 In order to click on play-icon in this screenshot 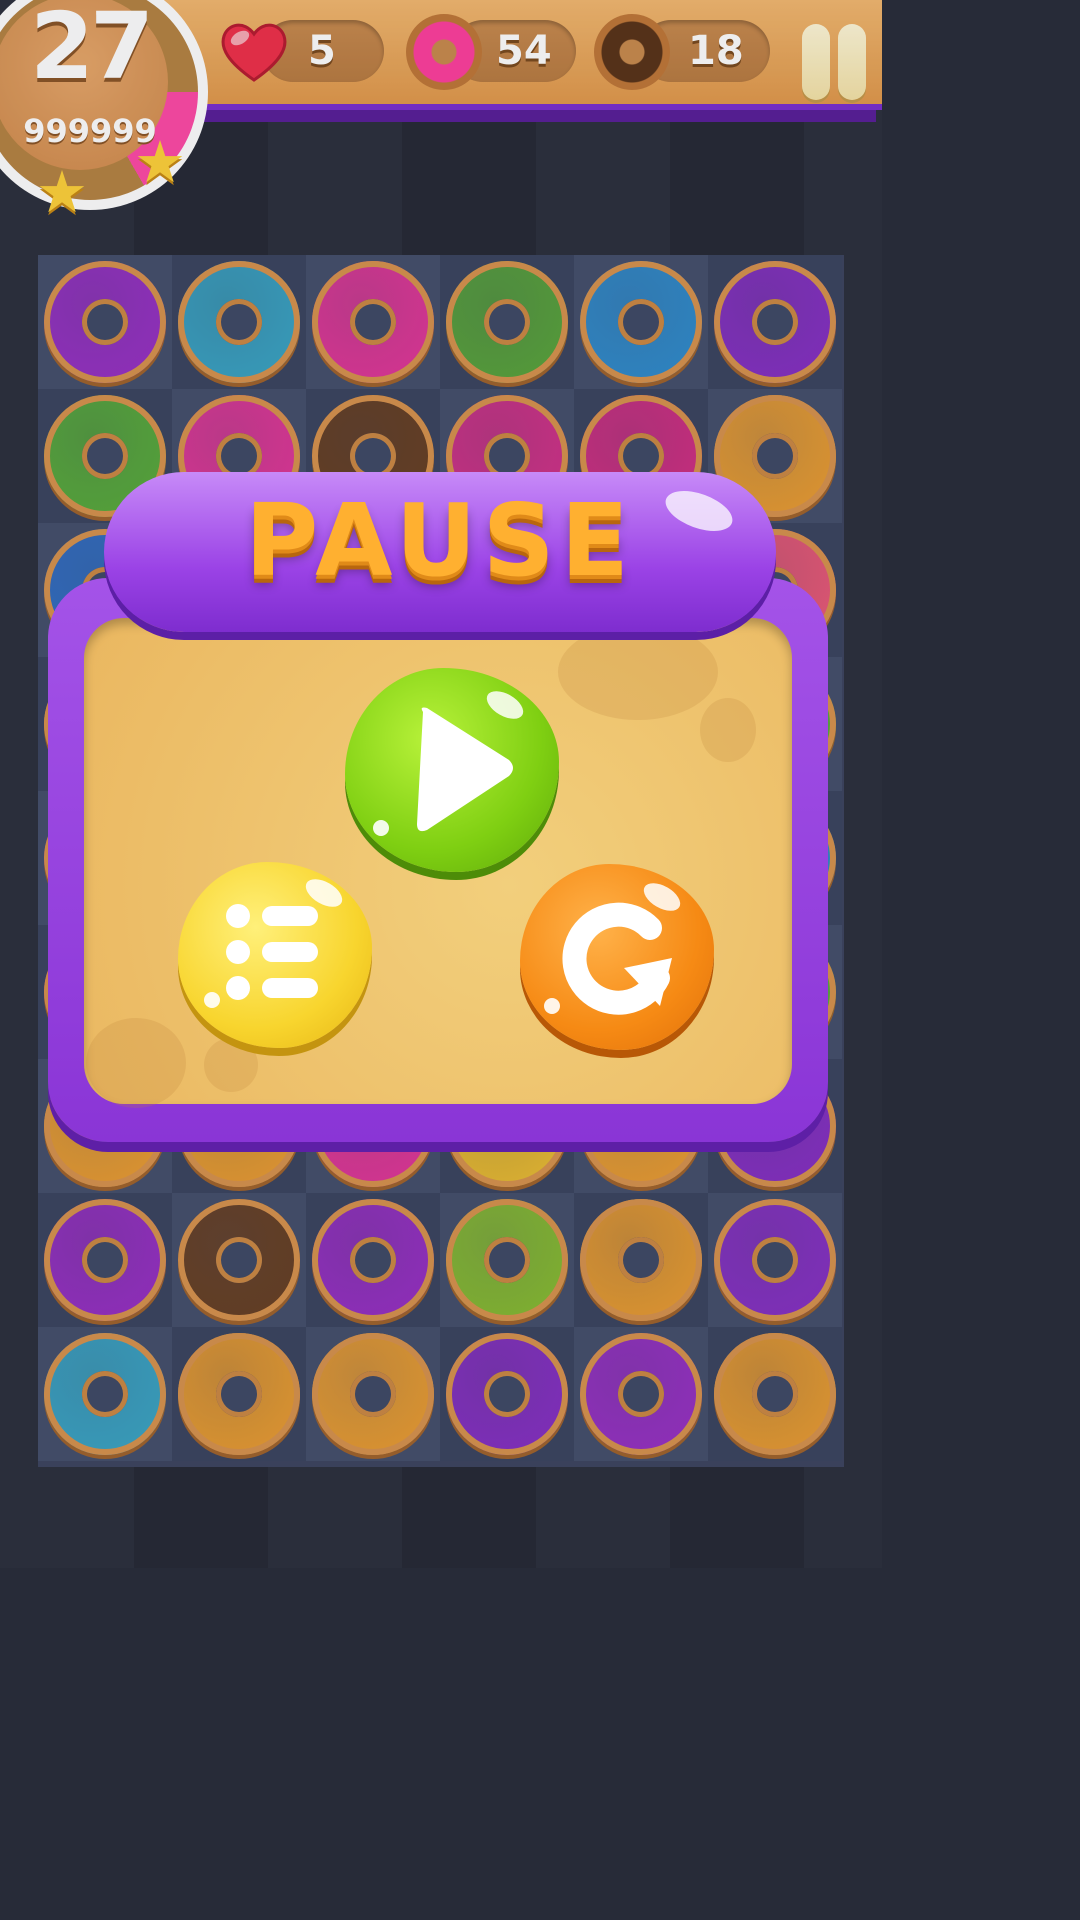, I will do `click(465, 769)`.